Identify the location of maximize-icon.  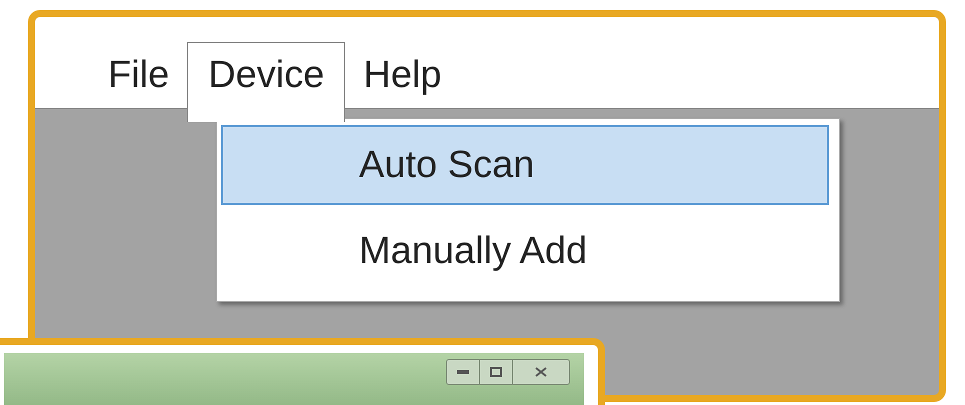
(496, 372).